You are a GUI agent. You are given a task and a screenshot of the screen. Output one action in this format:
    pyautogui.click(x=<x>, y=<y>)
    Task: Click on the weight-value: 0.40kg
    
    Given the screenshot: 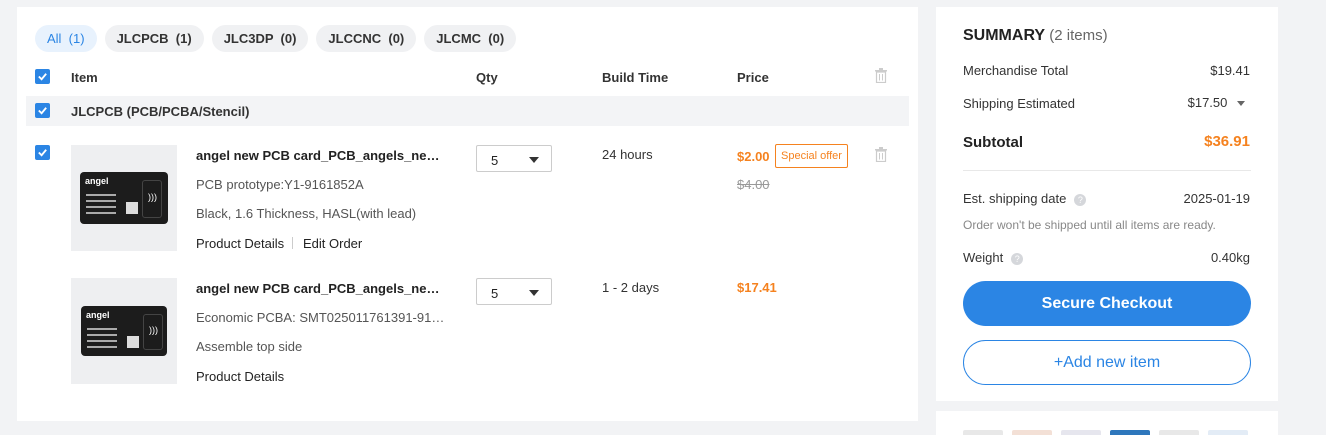 What is the action you would take?
    pyautogui.click(x=1230, y=257)
    